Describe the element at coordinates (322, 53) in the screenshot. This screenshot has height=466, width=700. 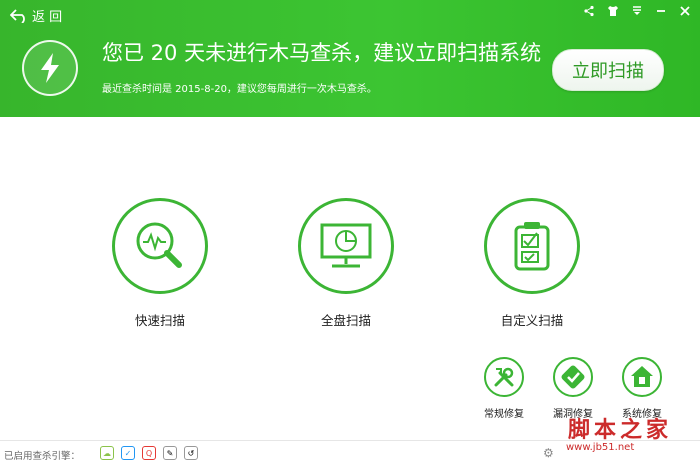
I see `page-title: 您已 20 天未进行木马查杀，建议立即扫描系统` at that location.